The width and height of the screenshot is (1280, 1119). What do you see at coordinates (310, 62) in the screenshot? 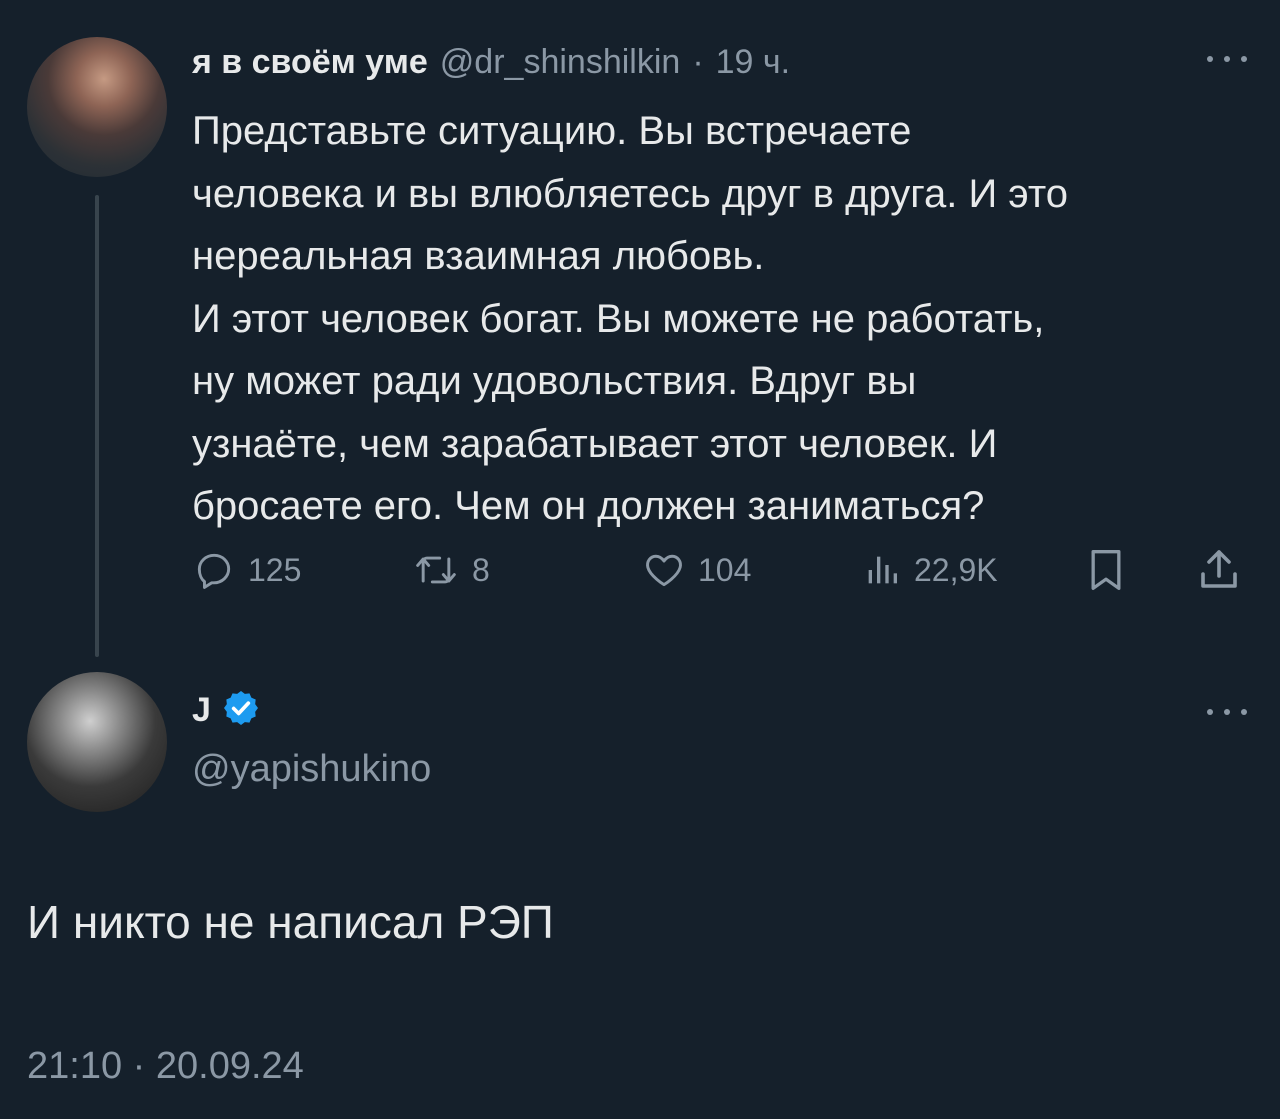
I see `parent-display-name: я в своём уме` at bounding box center [310, 62].